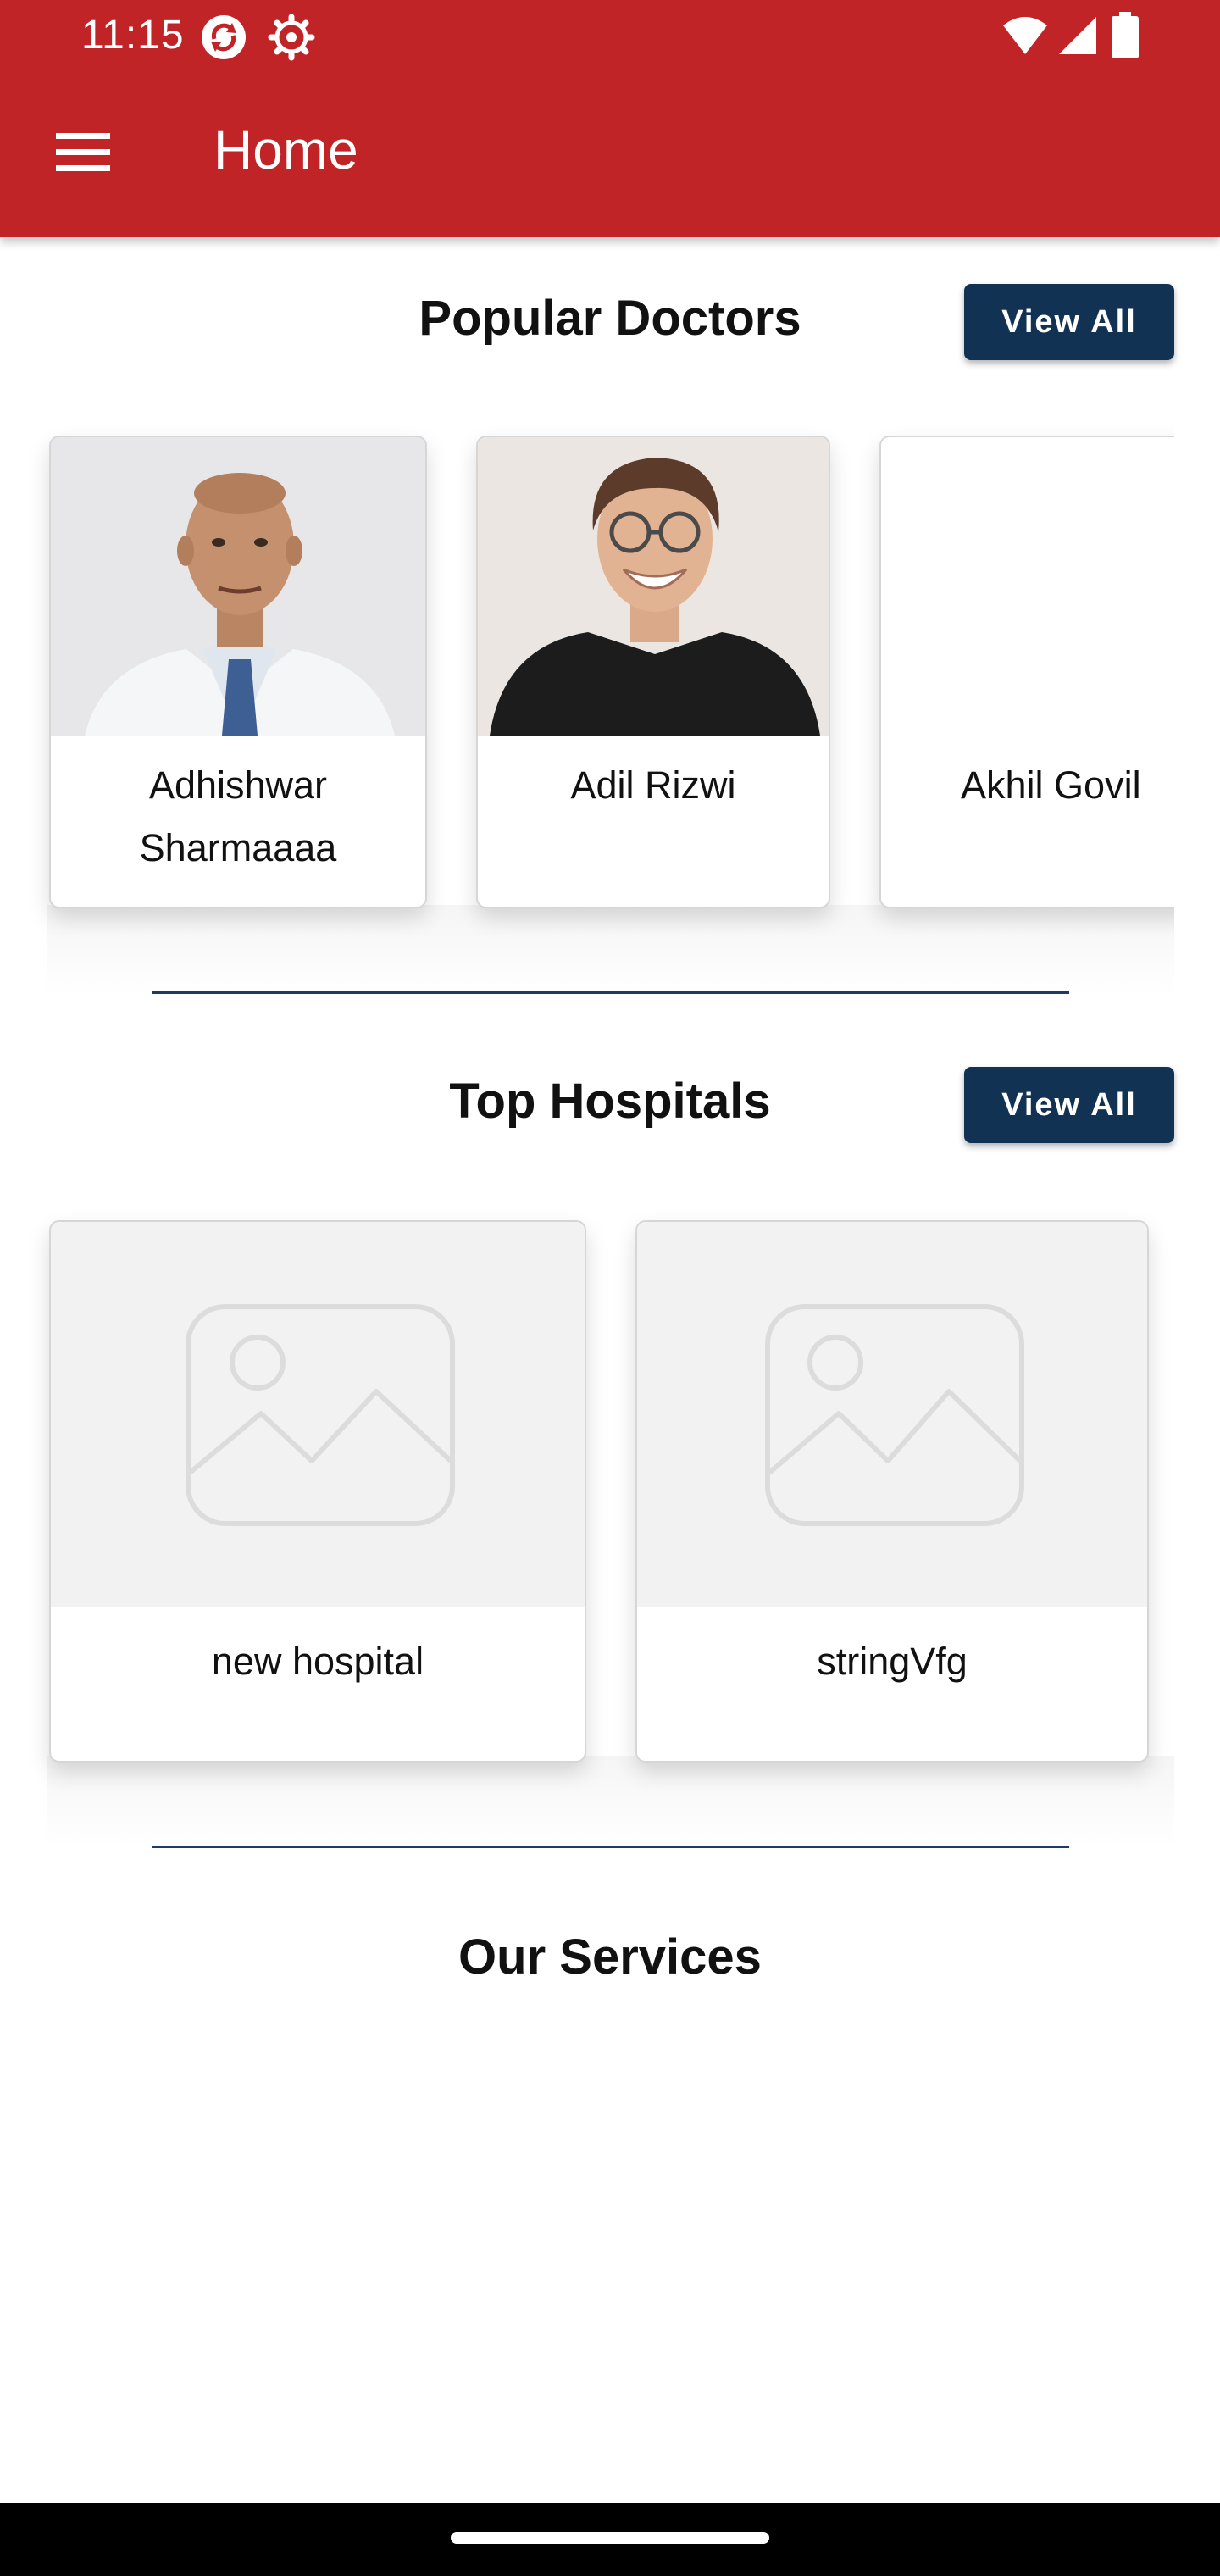  What do you see at coordinates (610, 118) in the screenshot?
I see `app-bar: 11:15 Home` at bounding box center [610, 118].